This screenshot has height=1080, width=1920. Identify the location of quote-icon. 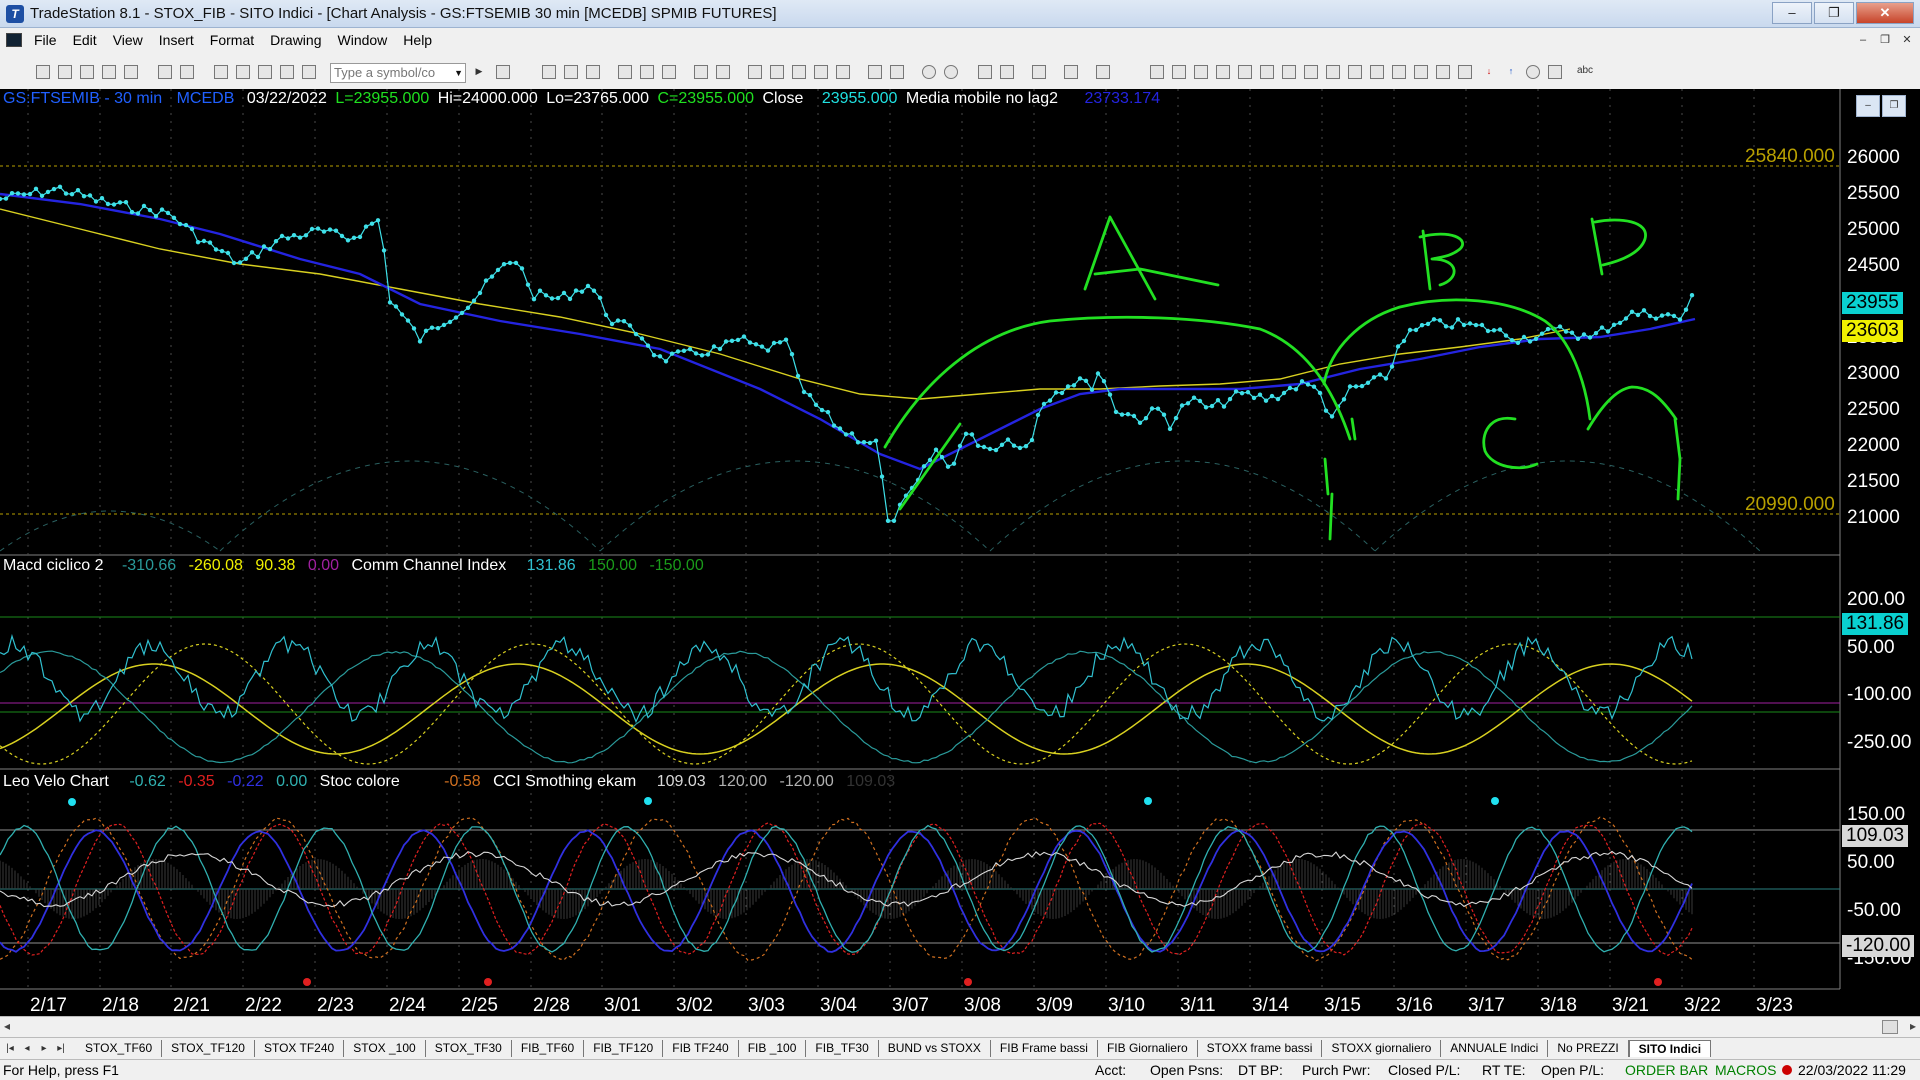
(287, 72).